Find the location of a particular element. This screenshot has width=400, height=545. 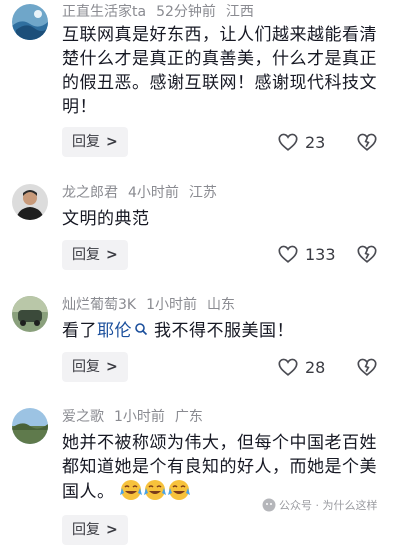

comment-meta: 龙之郎君 4小时前 江苏 is located at coordinates (144, 192).